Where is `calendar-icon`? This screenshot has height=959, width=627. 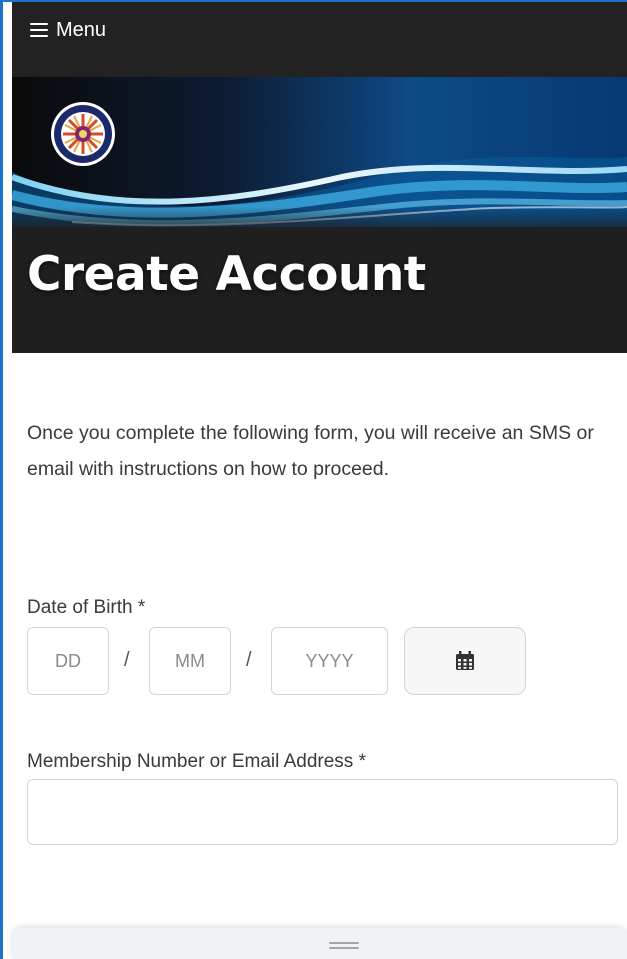 calendar-icon is located at coordinates (465, 660).